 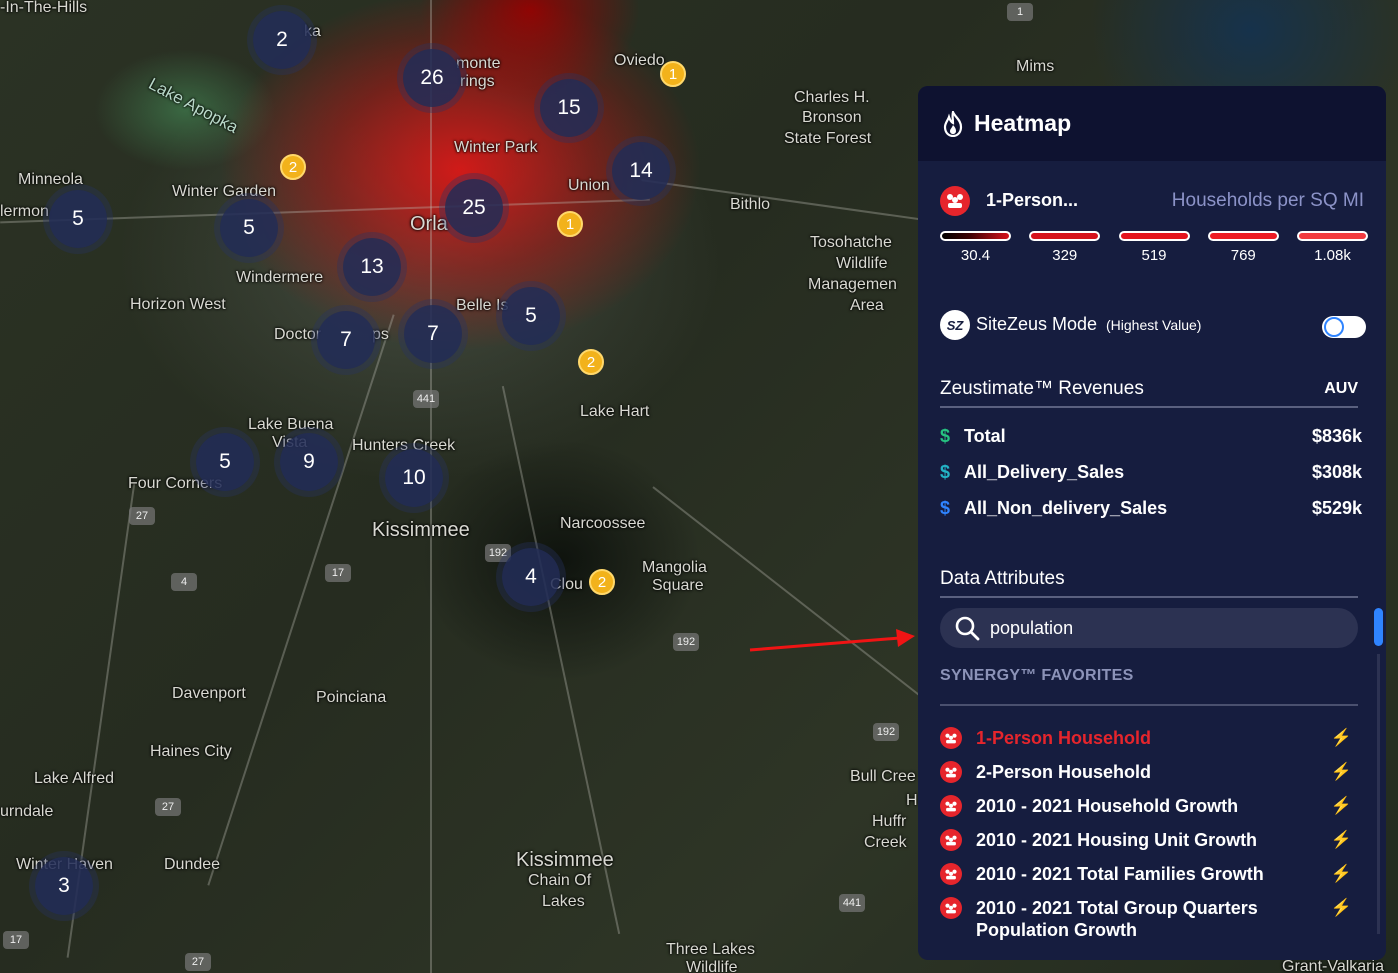 I want to click on place-label: Orla, so click(x=429, y=224).